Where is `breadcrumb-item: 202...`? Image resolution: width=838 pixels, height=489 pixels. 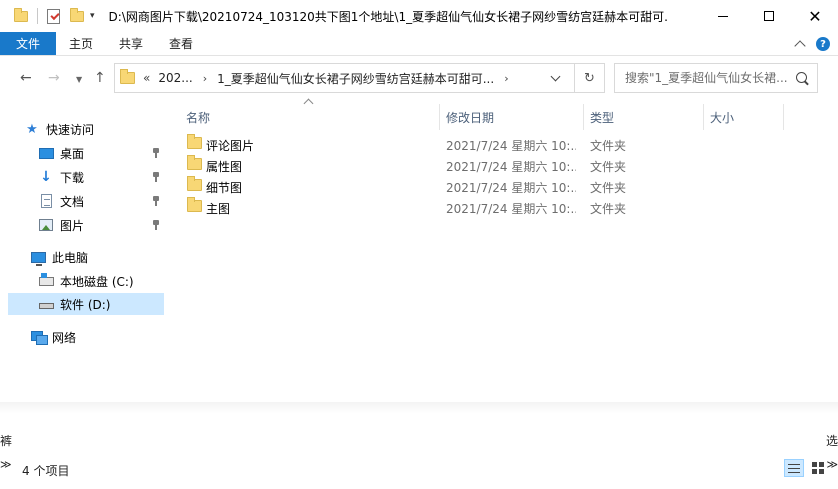 breadcrumb-item: 202... is located at coordinates (175, 78).